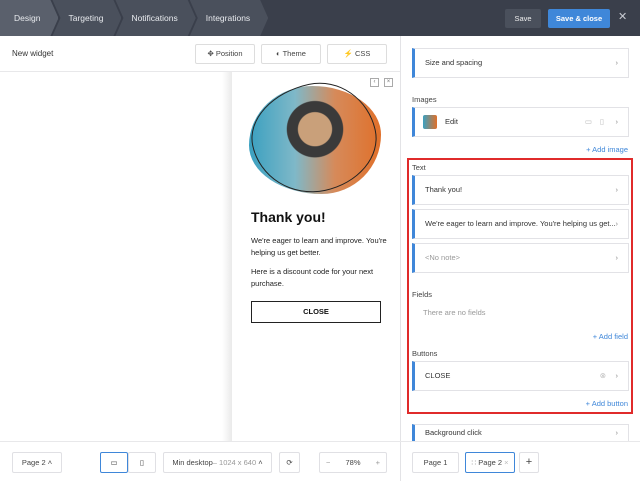 The image size is (640, 481). Describe the element at coordinates (419, 167) in the screenshot. I see `text-label: Text` at that location.